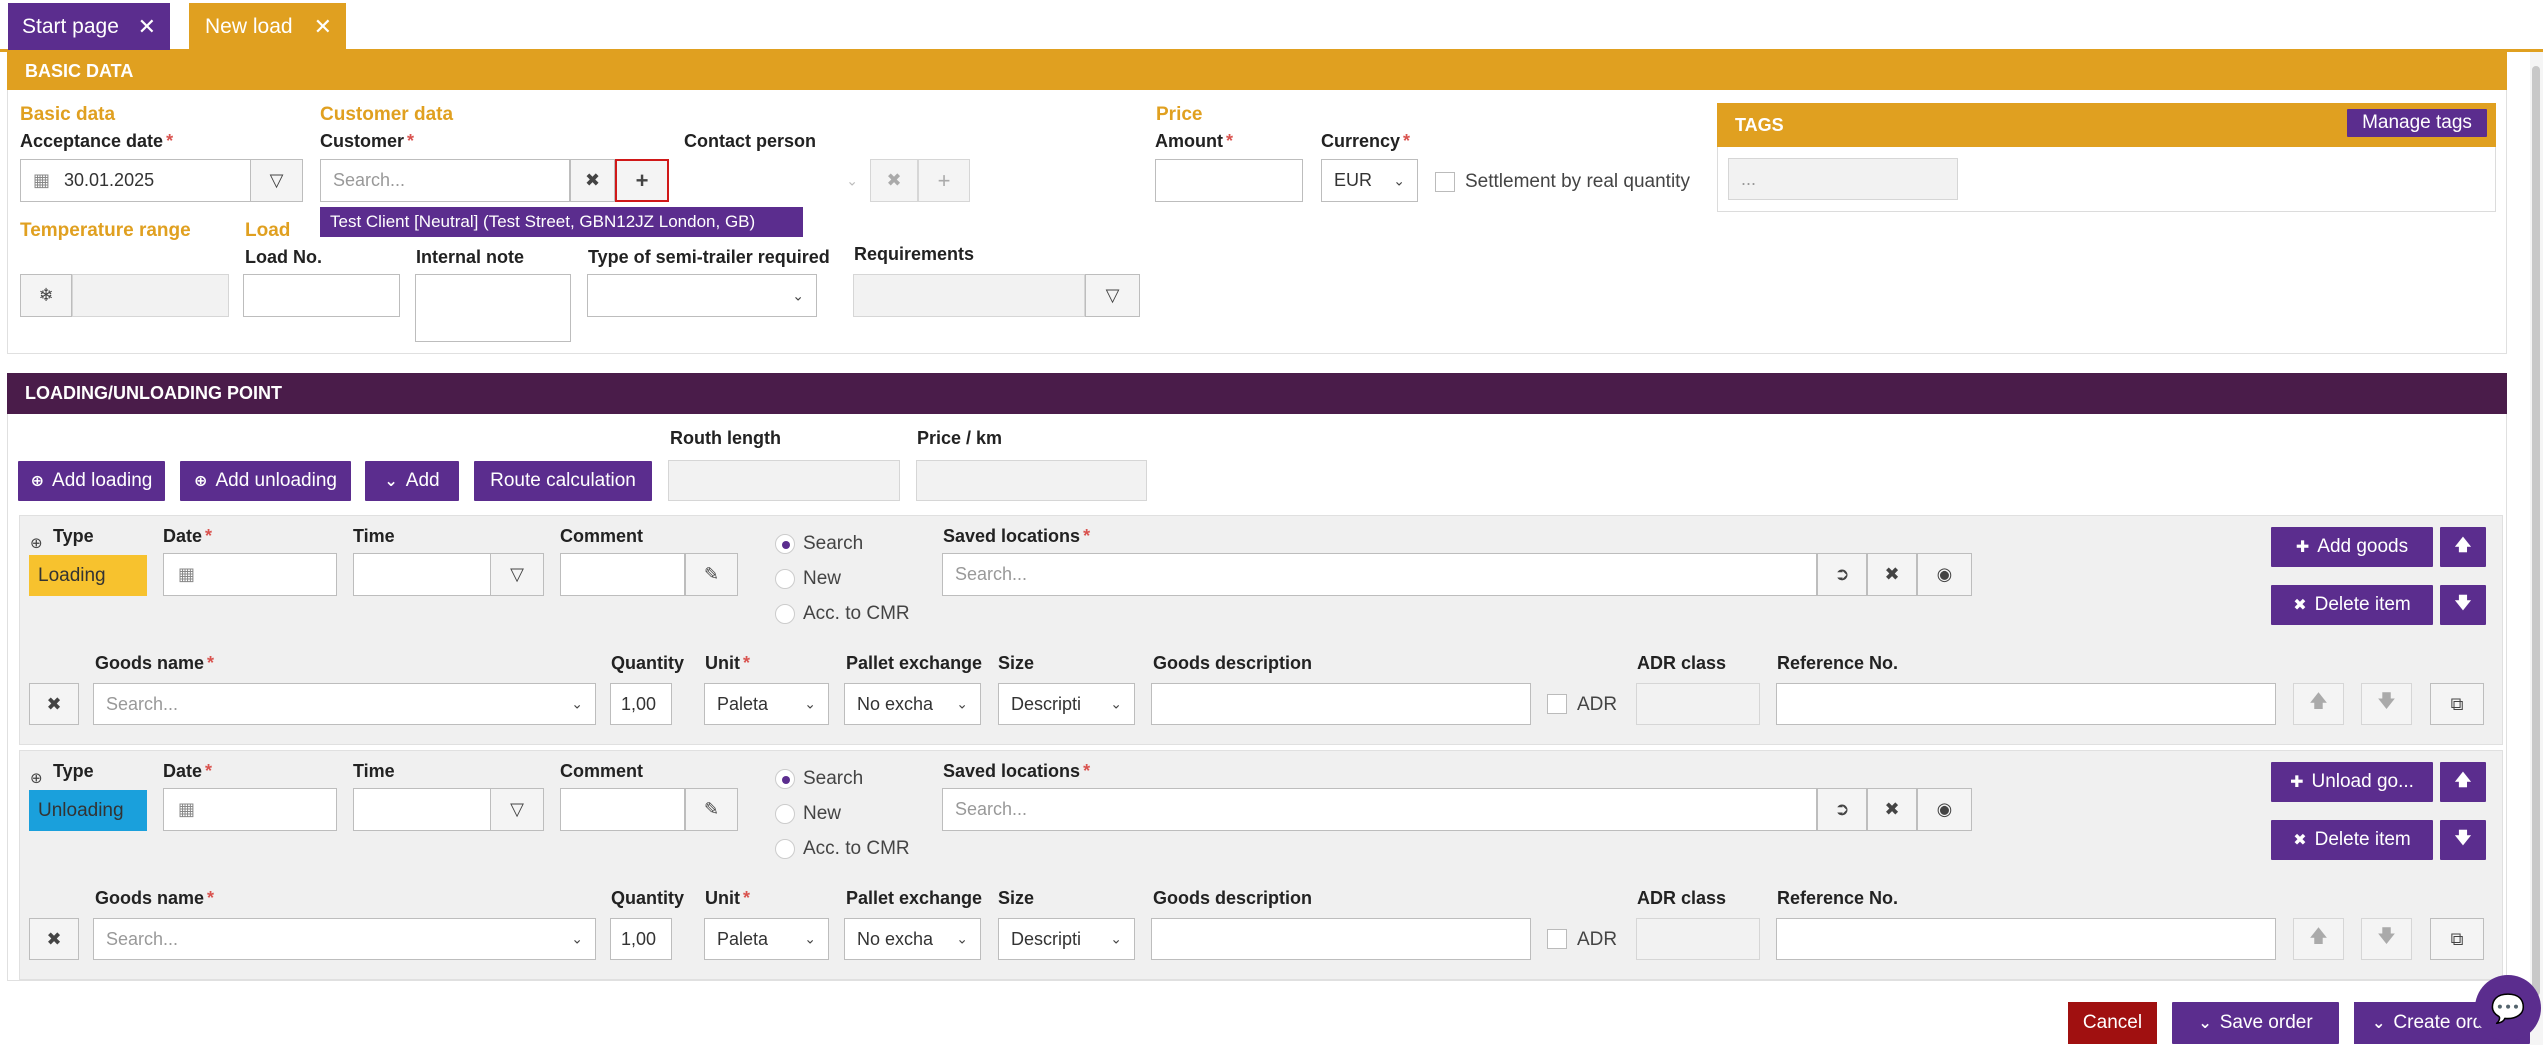  I want to click on add-unloading-button: ⊕ Add unloading, so click(265, 481).